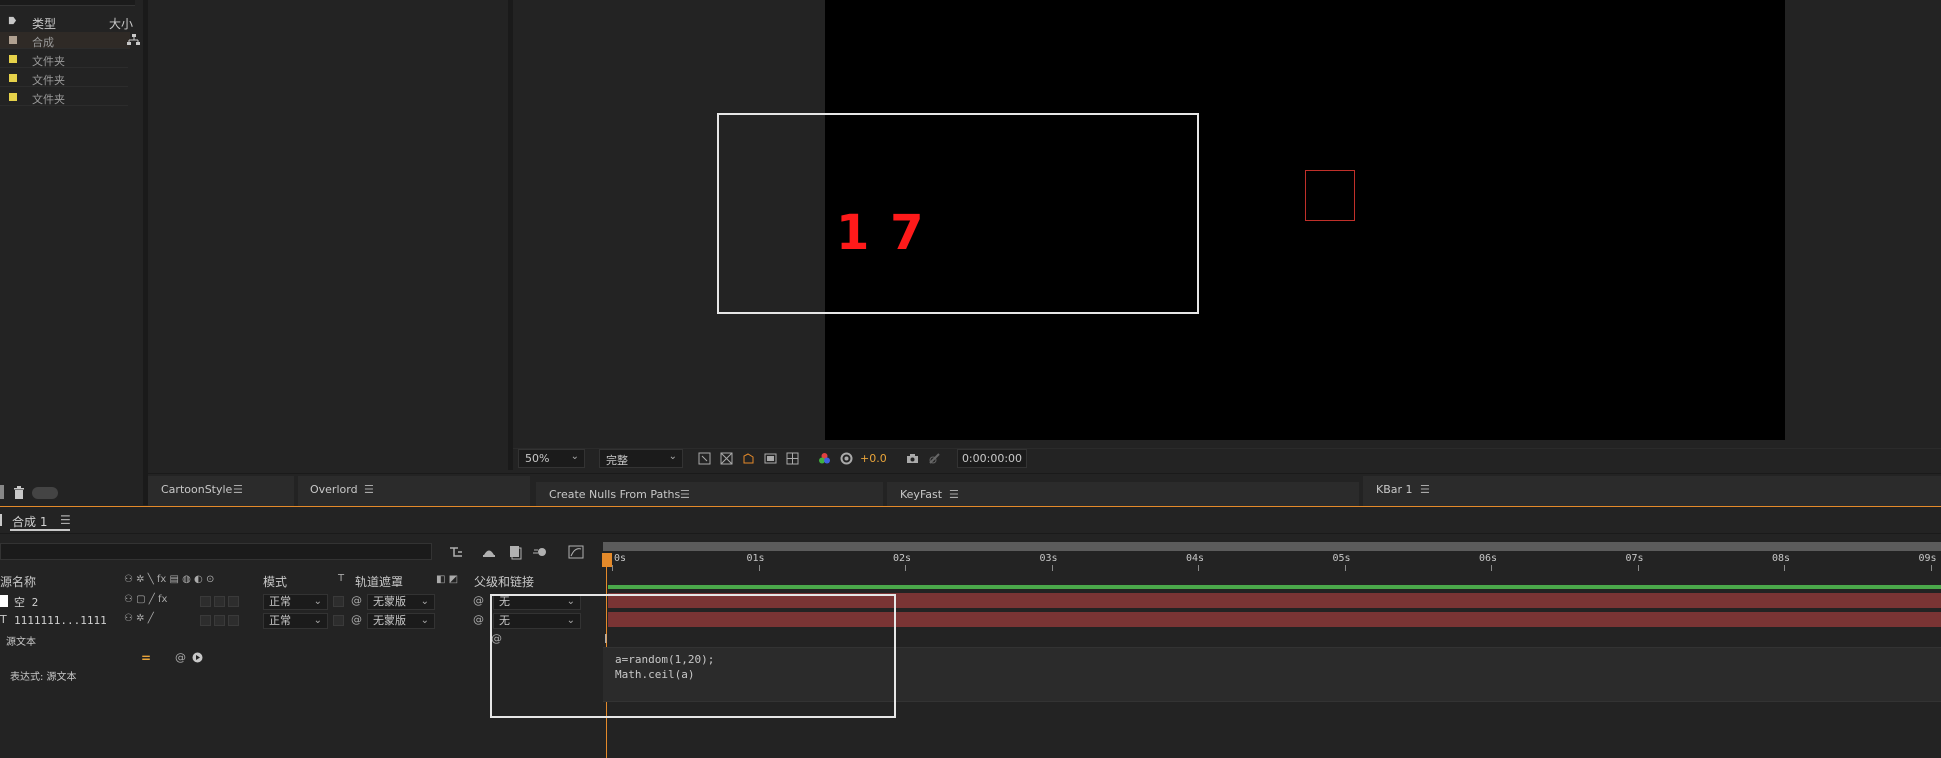 This screenshot has width=1941, height=758. What do you see at coordinates (26, 602) in the screenshot?
I see `layer-name: 空 2` at bounding box center [26, 602].